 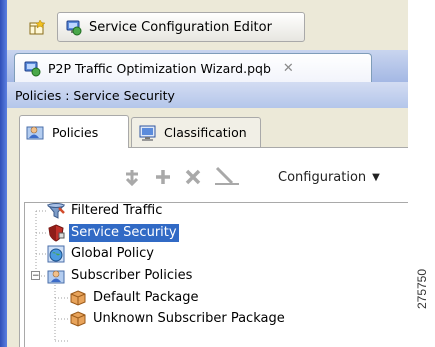 I want to click on tree-node-service-security: Service Security, so click(x=113, y=233).